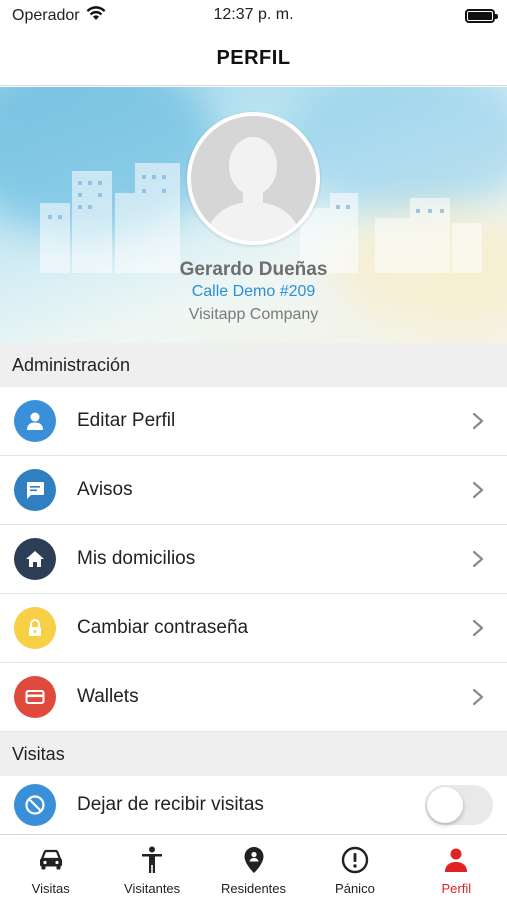 The height and width of the screenshot is (900, 507). Describe the element at coordinates (35, 805) in the screenshot. I see `block-icon` at that location.